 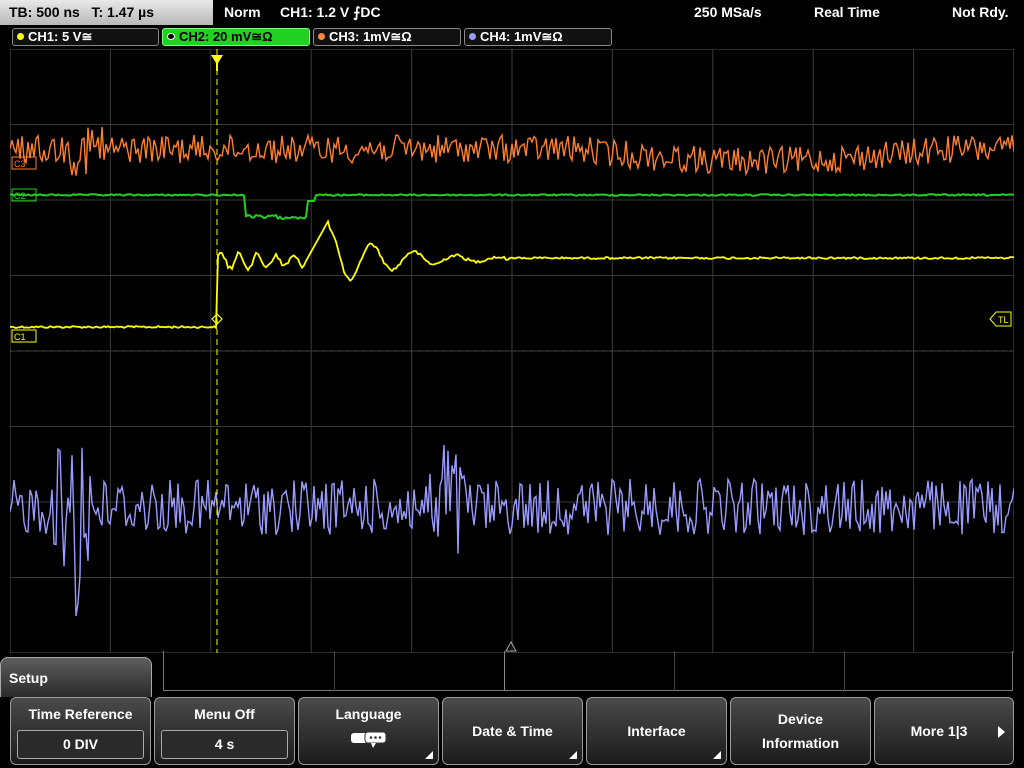 What do you see at coordinates (76, 677) in the screenshot?
I see `menu-title: Setup` at bounding box center [76, 677].